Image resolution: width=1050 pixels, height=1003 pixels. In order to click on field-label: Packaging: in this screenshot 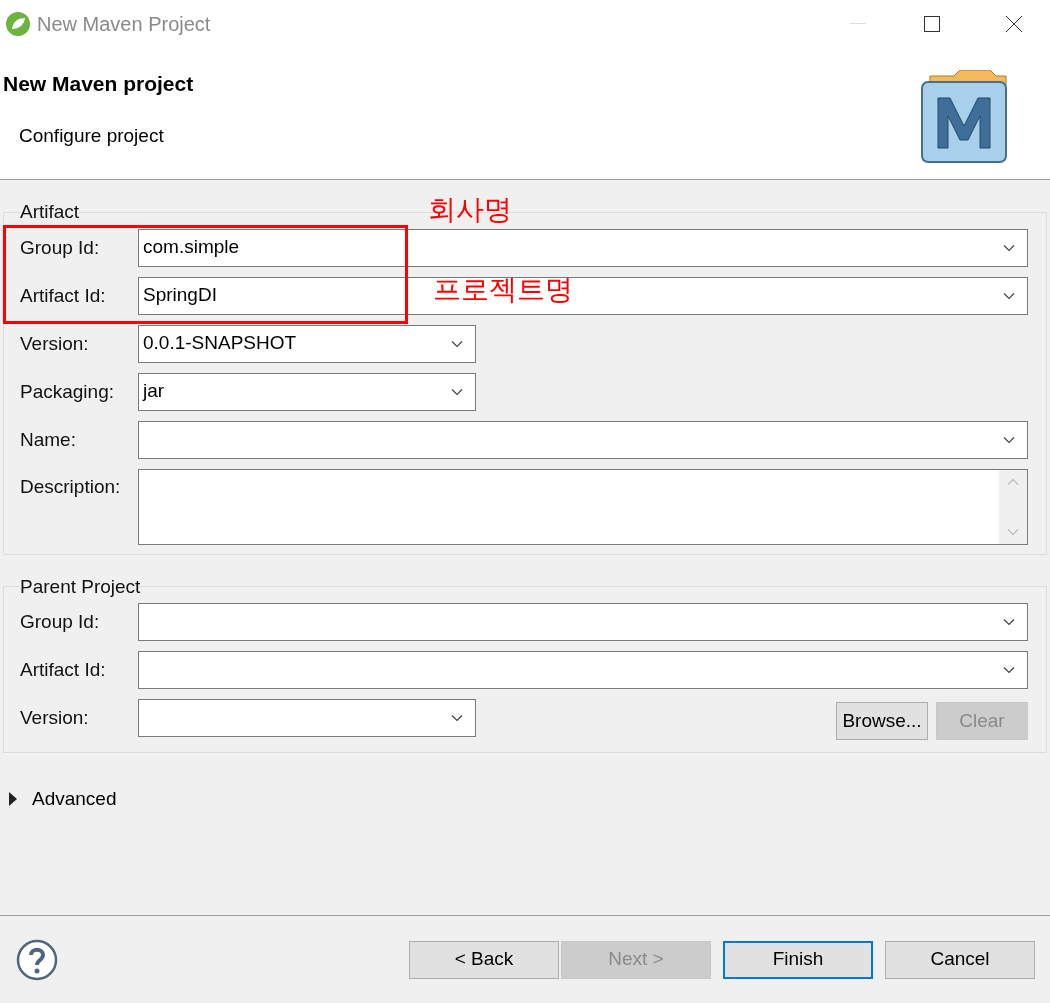, I will do `click(67, 391)`.